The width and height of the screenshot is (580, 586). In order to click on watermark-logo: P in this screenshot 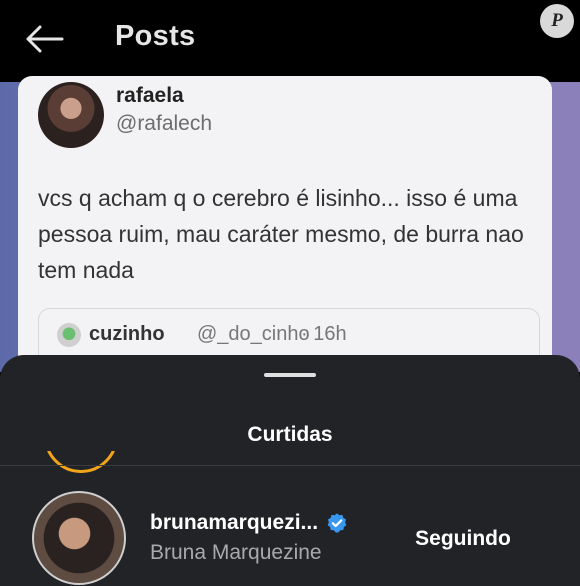, I will do `click(557, 21)`.